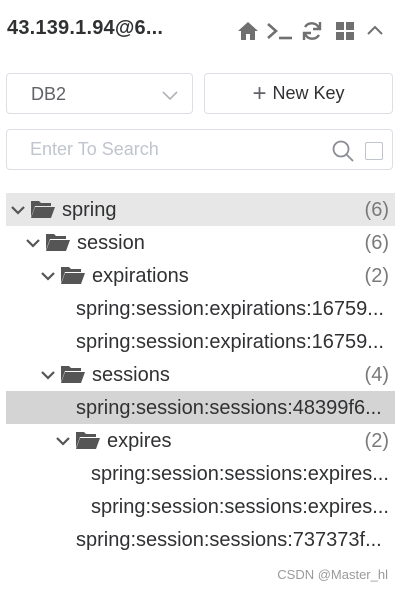 The height and width of the screenshot is (591, 402). I want to click on folder-name: expirations, so click(140, 276).